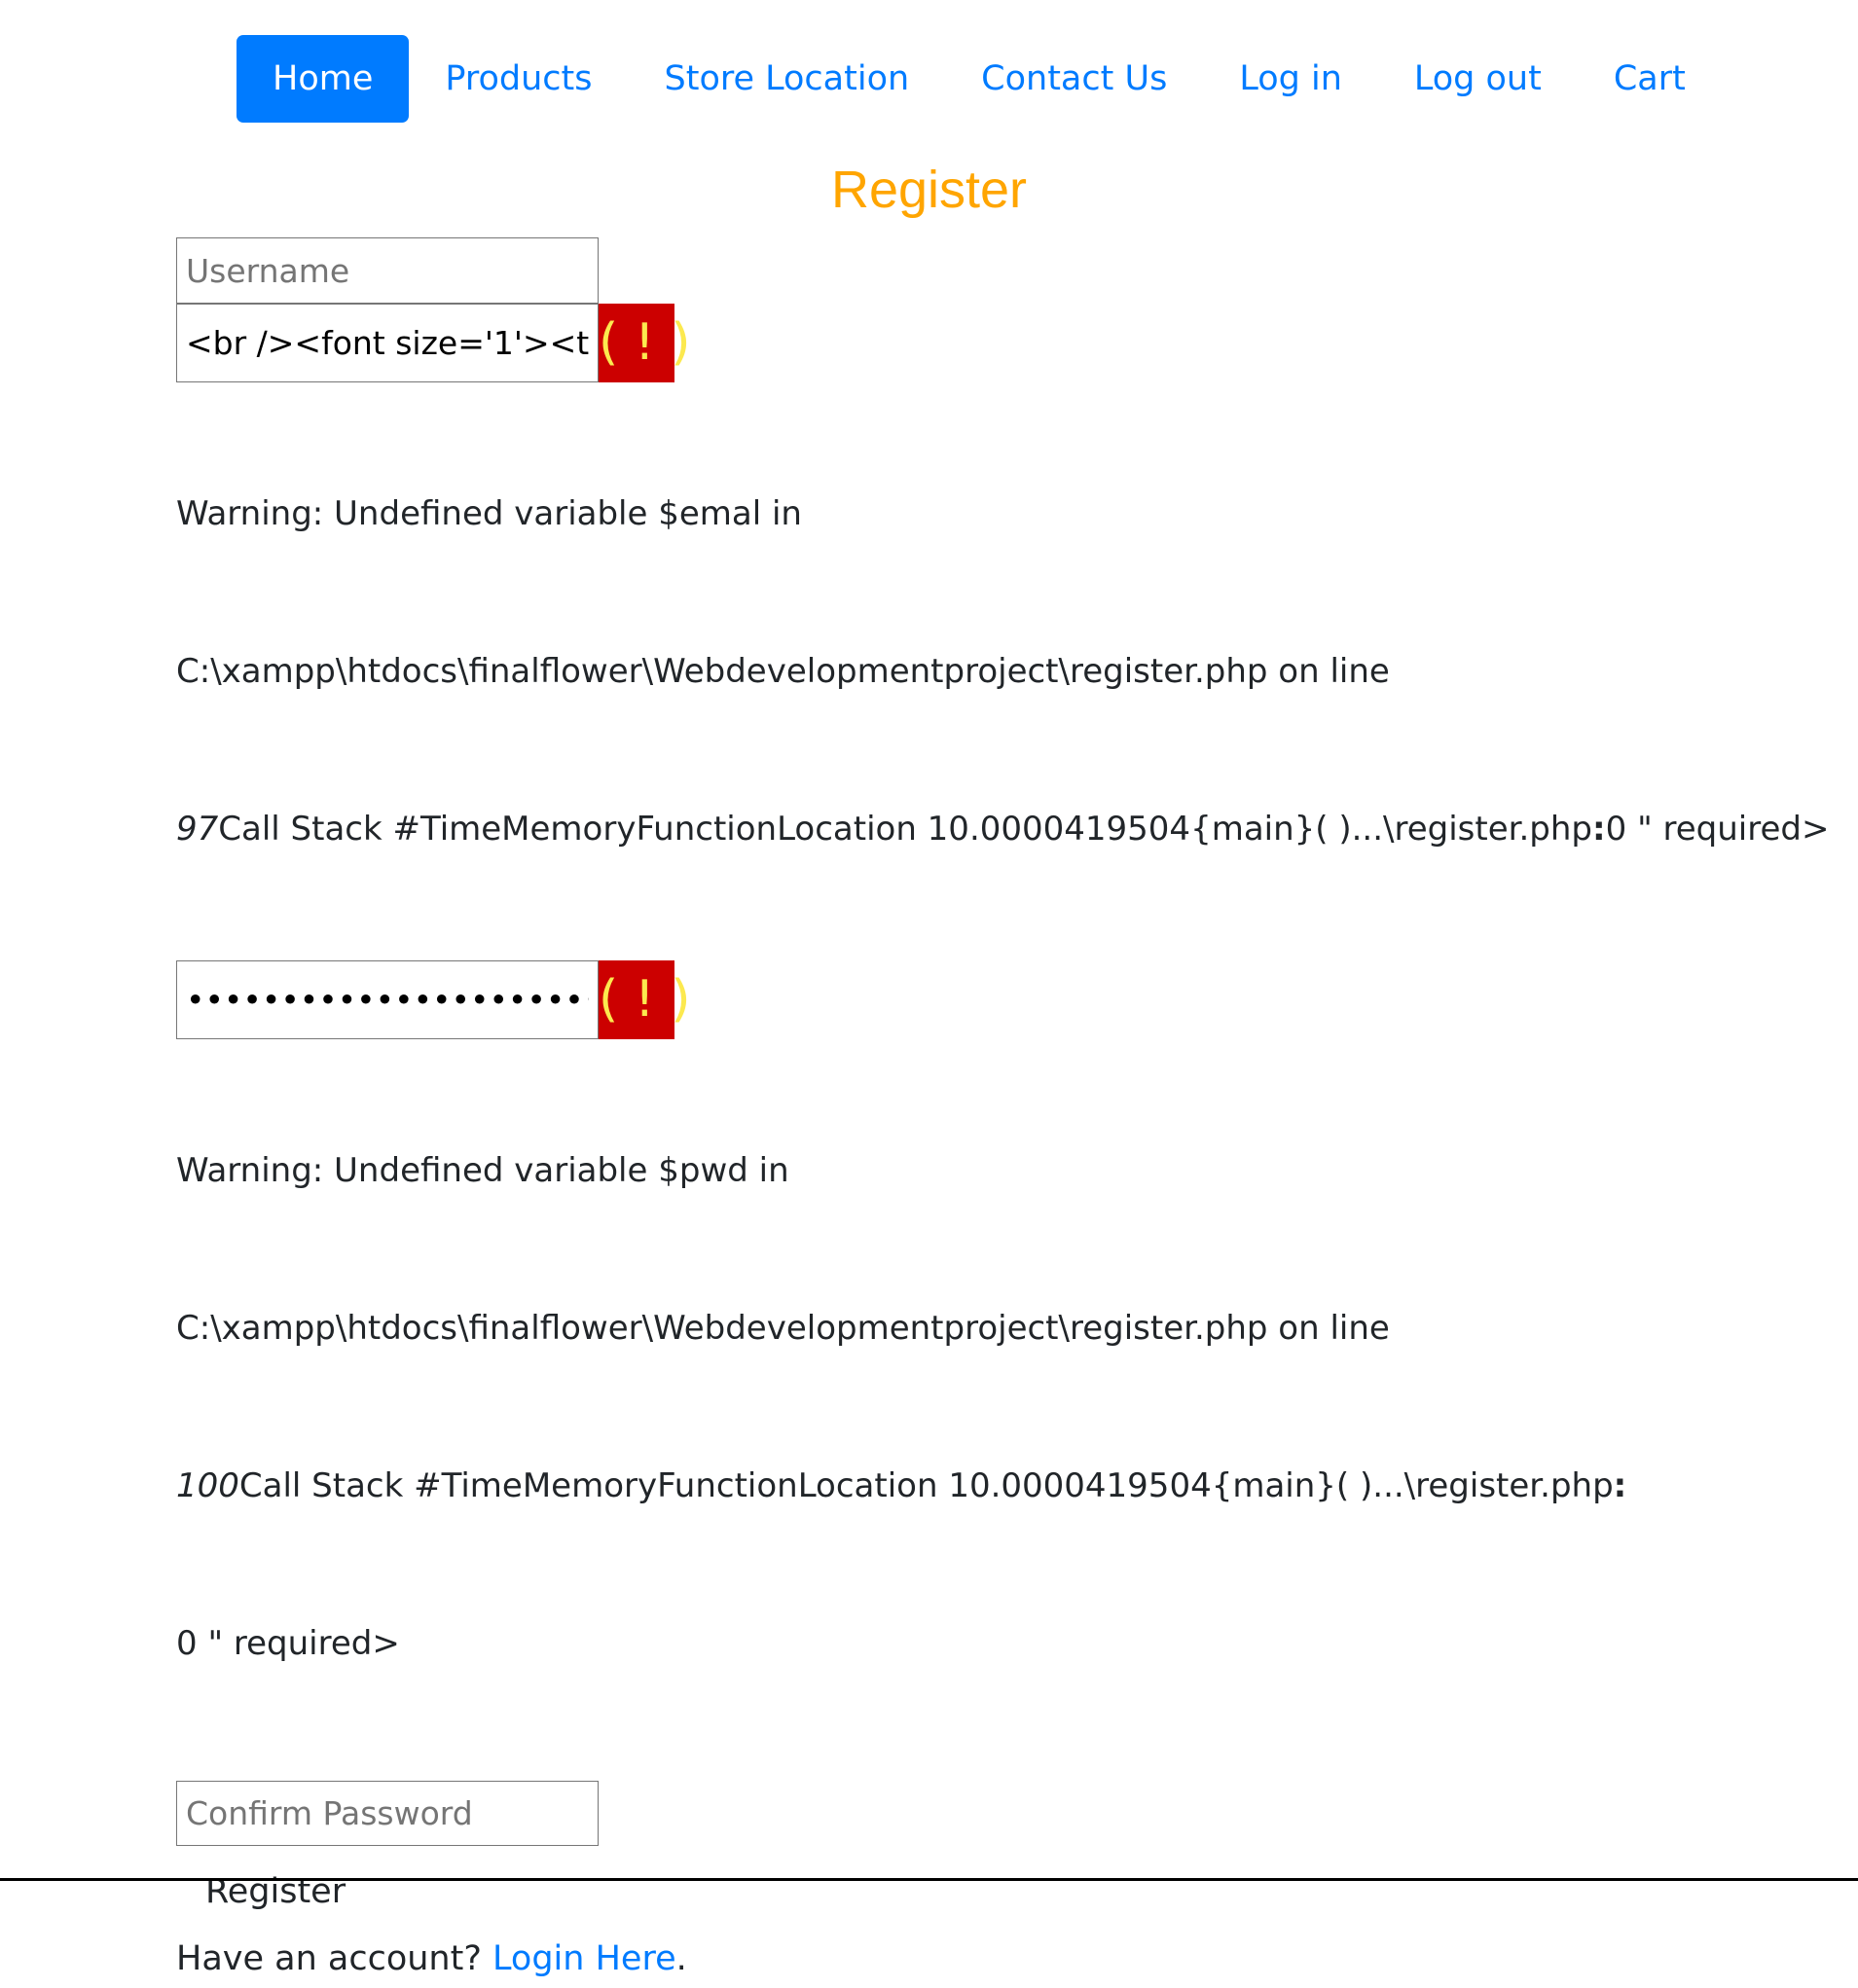  Describe the element at coordinates (275, 1891) in the screenshot. I see `register-button: Register` at that location.